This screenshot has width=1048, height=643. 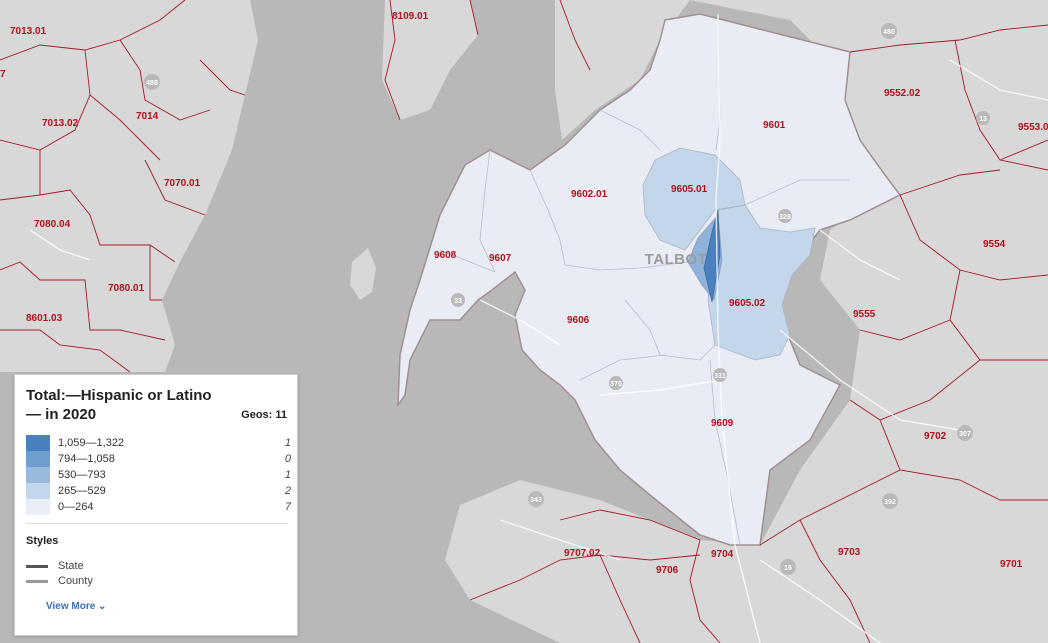 I want to click on tract-label-9553: 9553.0, so click(x=1033, y=127).